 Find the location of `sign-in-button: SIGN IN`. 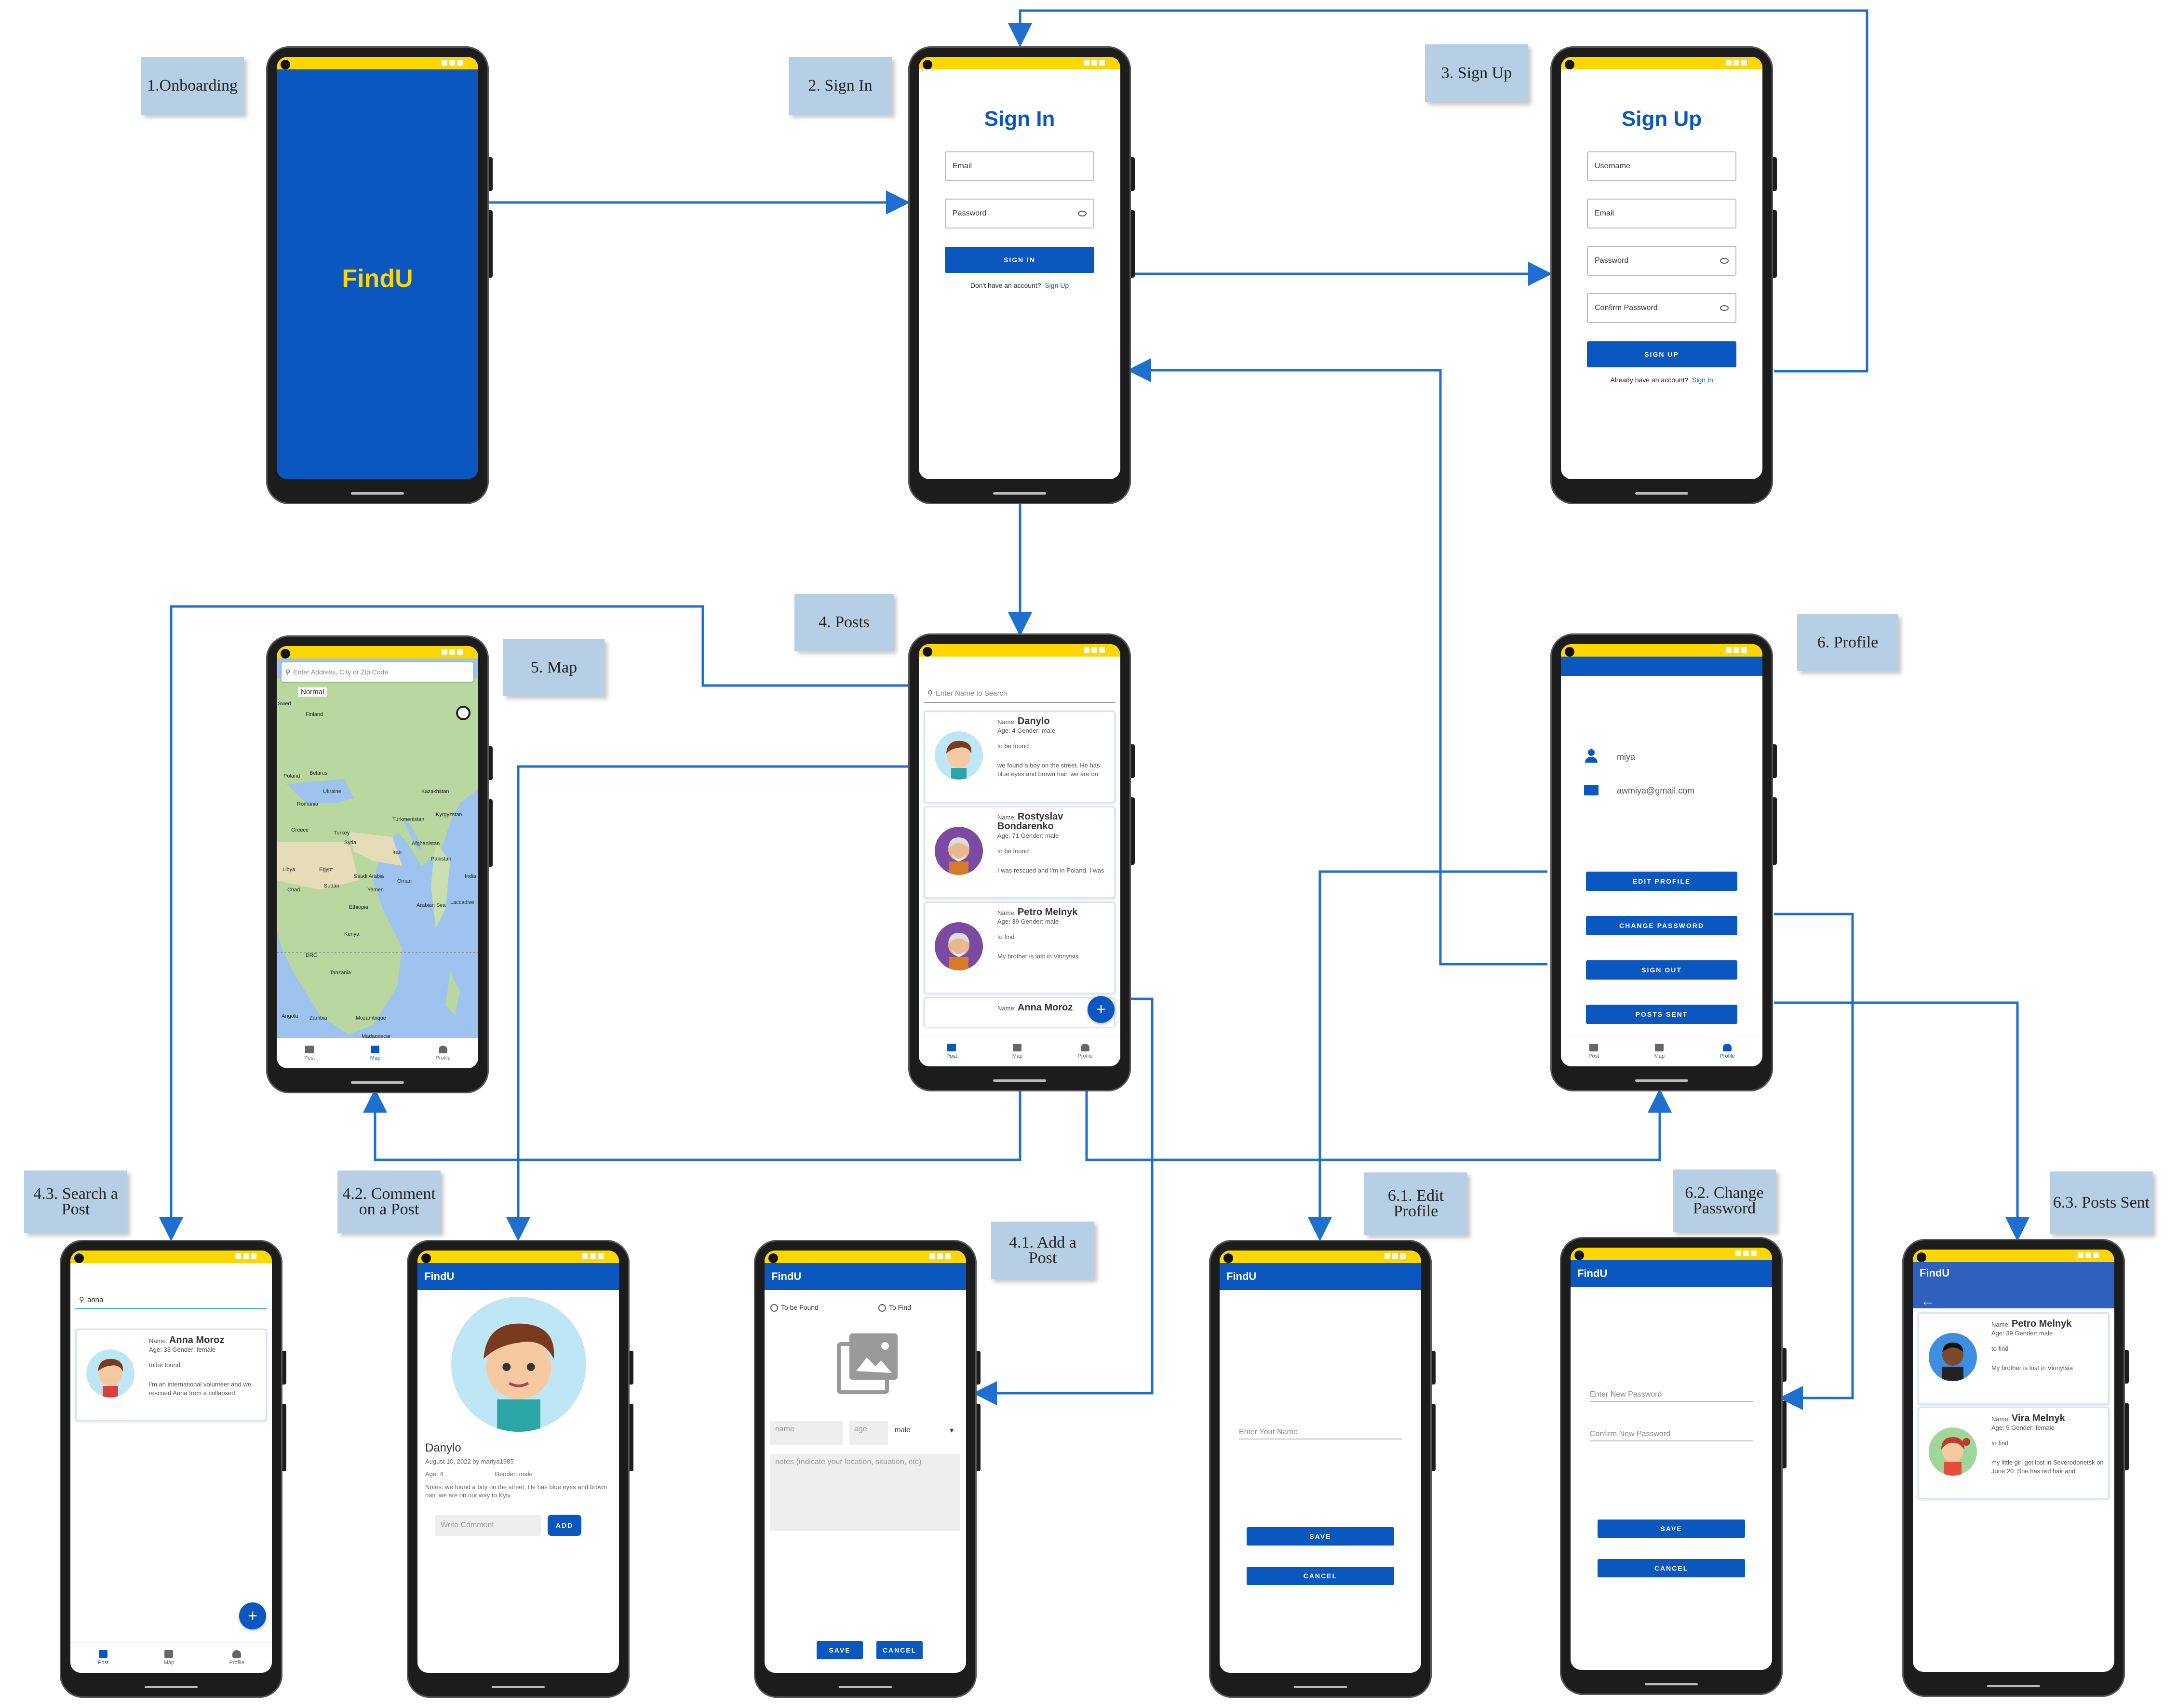

sign-in-button: SIGN IN is located at coordinates (1019, 260).